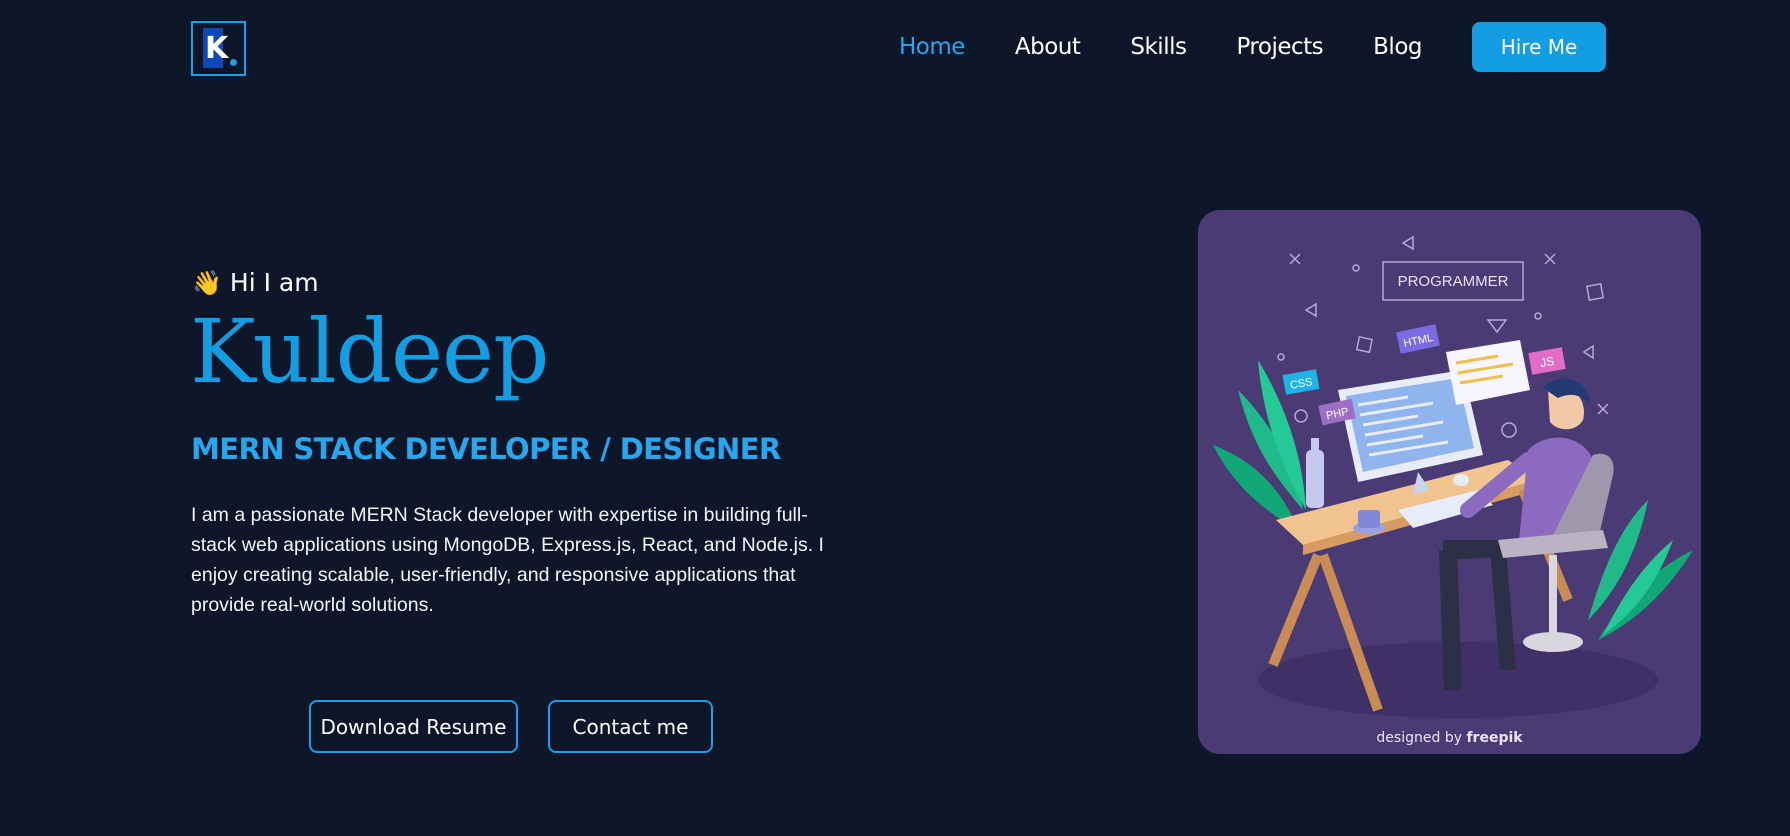 The image size is (1790, 836). Describe the element at coordinates (1453, 281) in the screenshot. I see `programmer-sign: PROGRAMMER` at that location.